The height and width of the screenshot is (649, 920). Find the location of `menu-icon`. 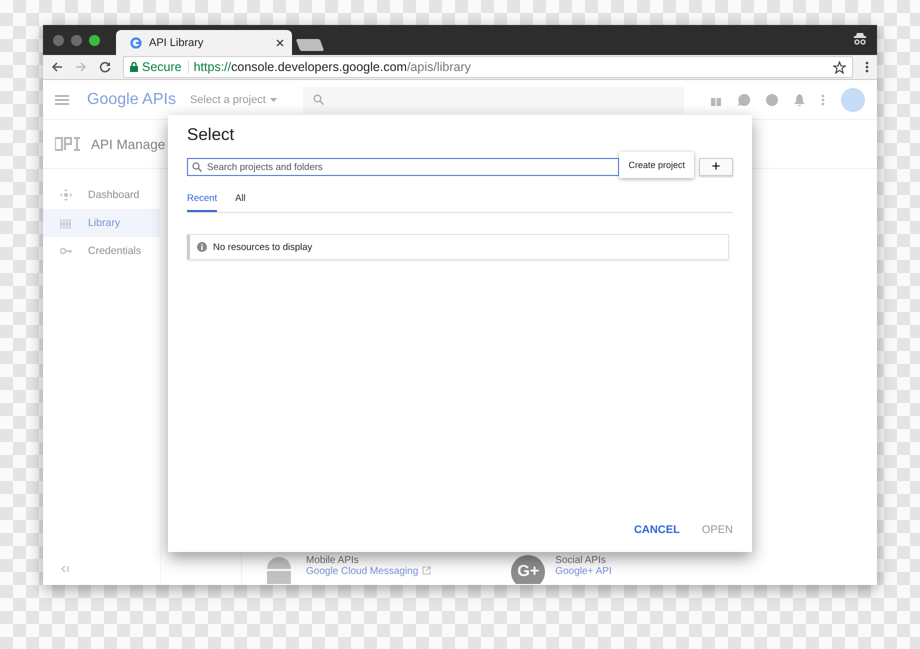

menu-icon is located at coordinates (62, 99).